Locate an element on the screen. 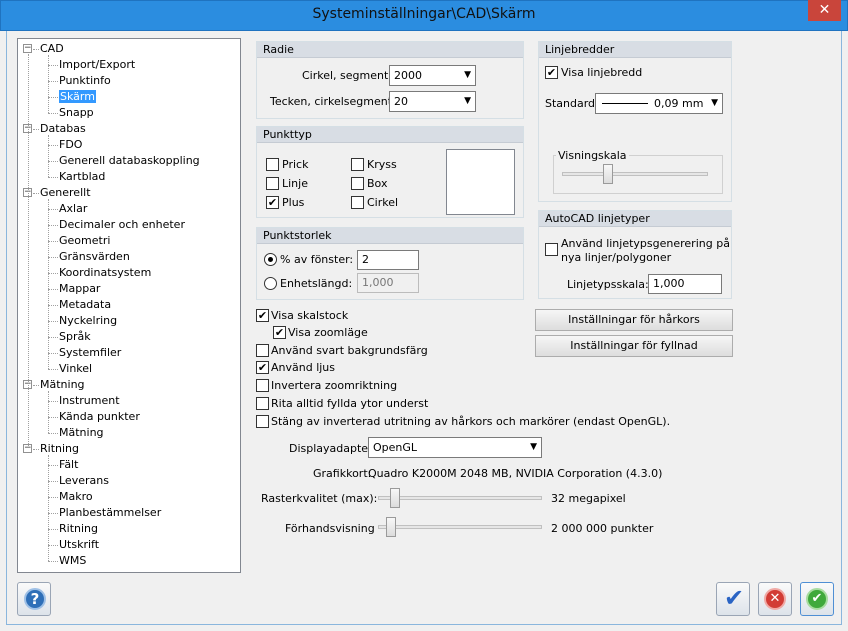 The width and height of the screenshot is (848, 631). tree-item-label: Mätning is located at coordinates (81, 432).